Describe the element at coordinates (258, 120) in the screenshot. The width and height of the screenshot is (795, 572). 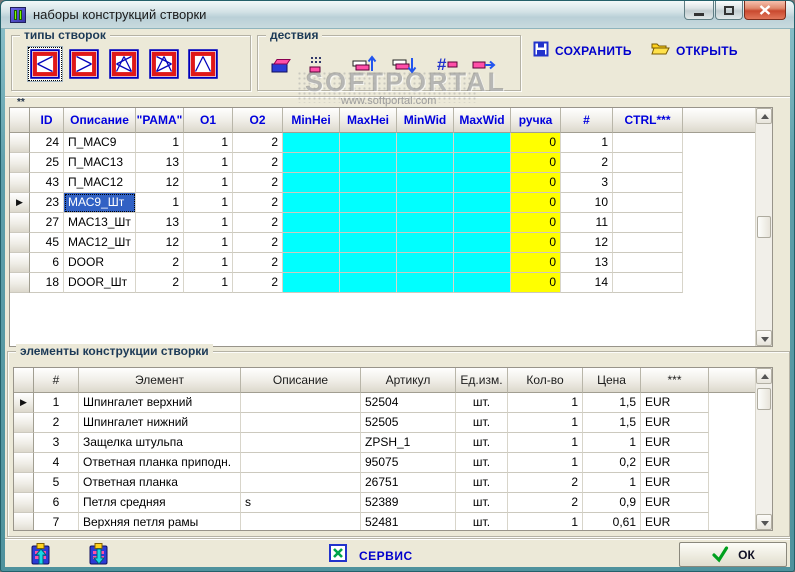
I see `column-header: O2` at that location.